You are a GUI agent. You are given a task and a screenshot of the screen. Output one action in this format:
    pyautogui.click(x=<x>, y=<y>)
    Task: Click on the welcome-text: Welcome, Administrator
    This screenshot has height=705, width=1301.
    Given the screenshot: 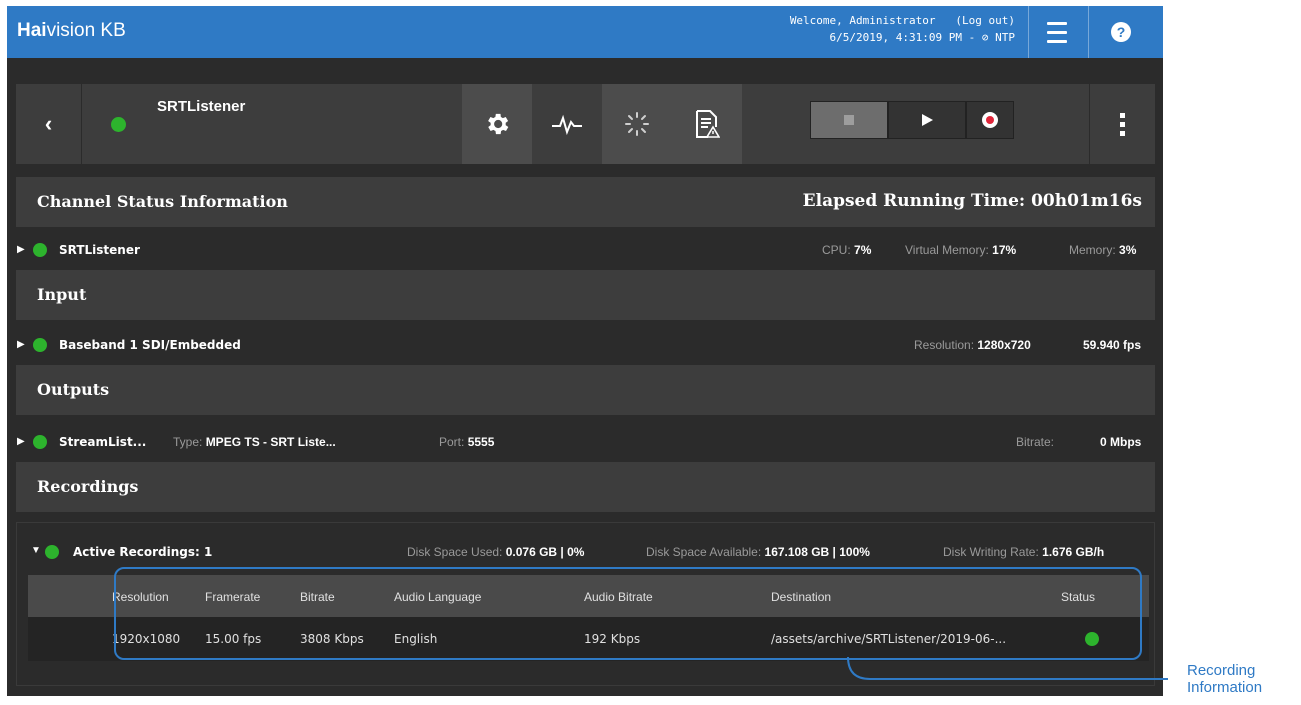 What is the action you would take?
    pyautogui.click(x=862, y=20)
    